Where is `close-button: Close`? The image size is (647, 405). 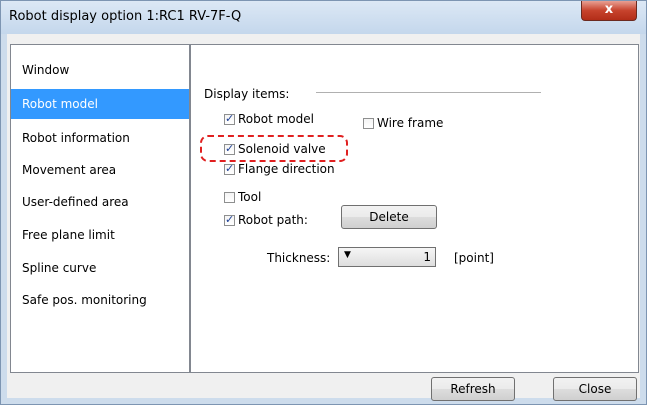
close-button: Close is located at coordinates (595, 389).